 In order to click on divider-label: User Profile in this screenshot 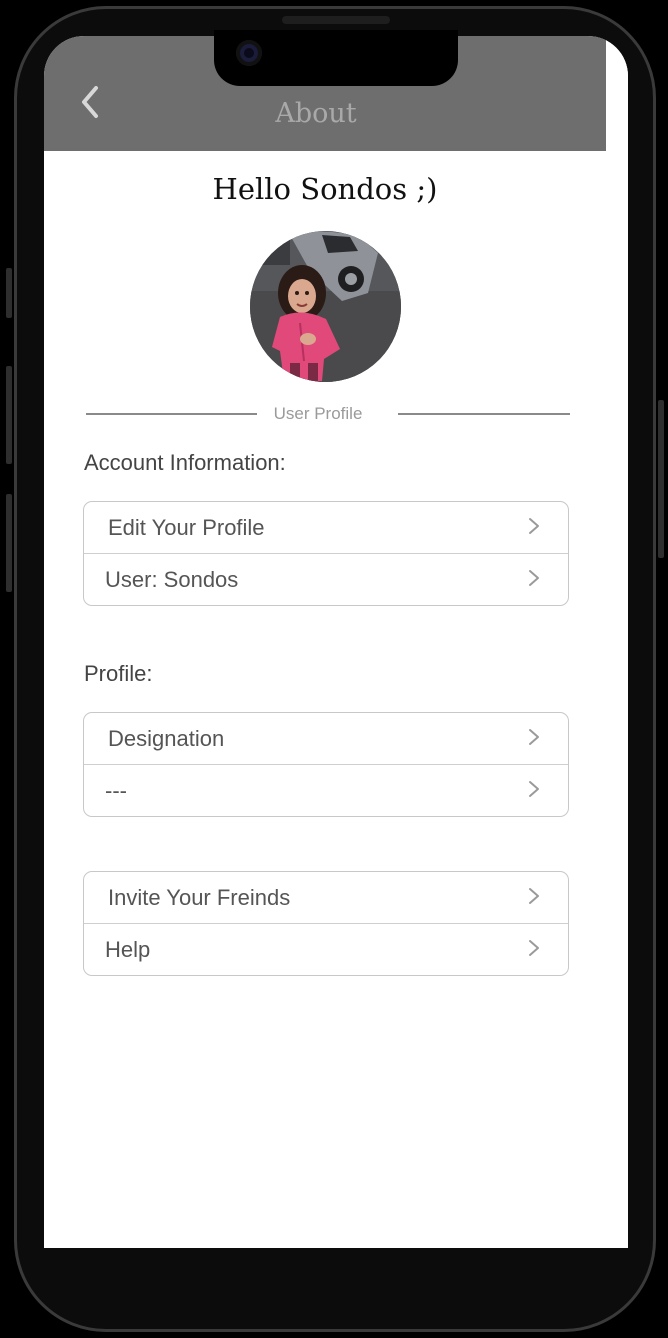, I will do `click(318, 413)`.